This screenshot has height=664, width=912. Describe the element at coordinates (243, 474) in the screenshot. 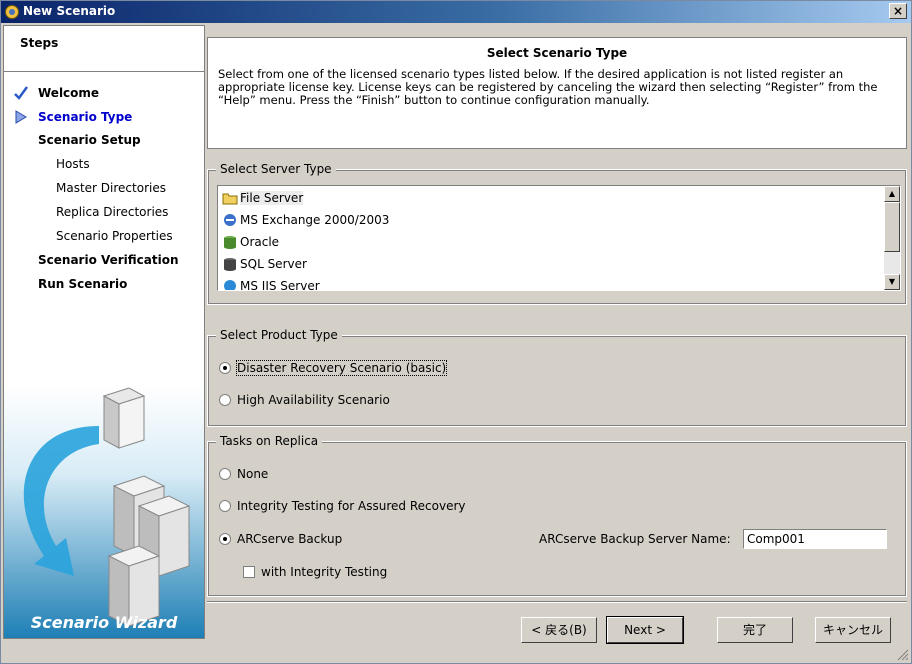

I see `radio-none: None` at that location.